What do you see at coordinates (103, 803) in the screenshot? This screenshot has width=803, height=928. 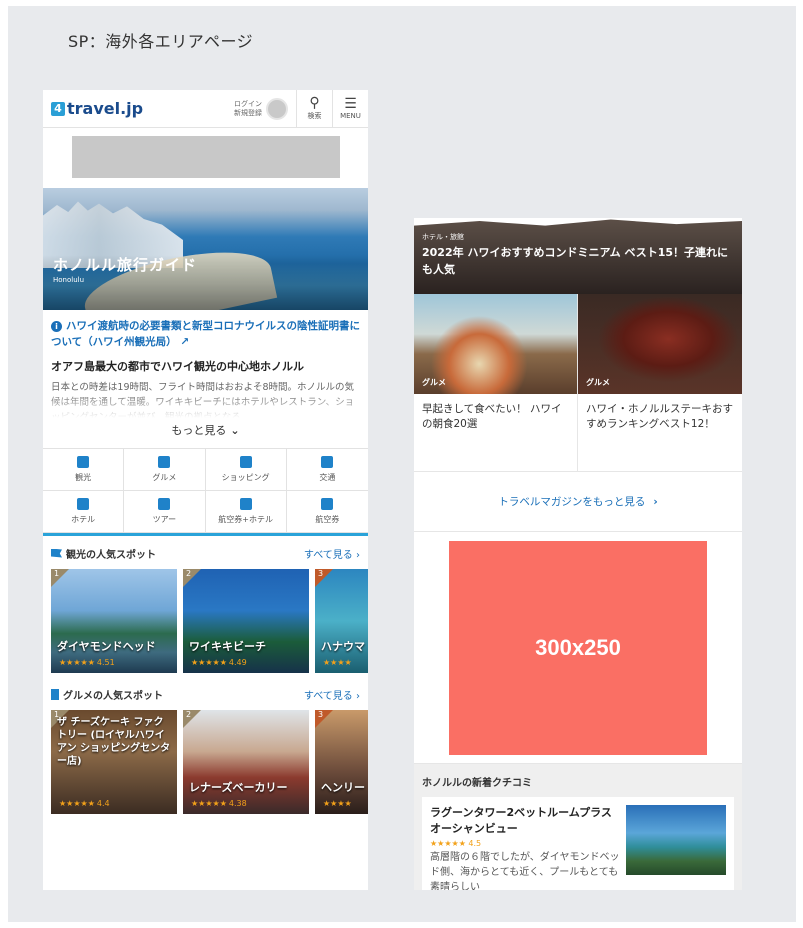 I see `rating-value: 4.4` at bounding box center [103, 803].